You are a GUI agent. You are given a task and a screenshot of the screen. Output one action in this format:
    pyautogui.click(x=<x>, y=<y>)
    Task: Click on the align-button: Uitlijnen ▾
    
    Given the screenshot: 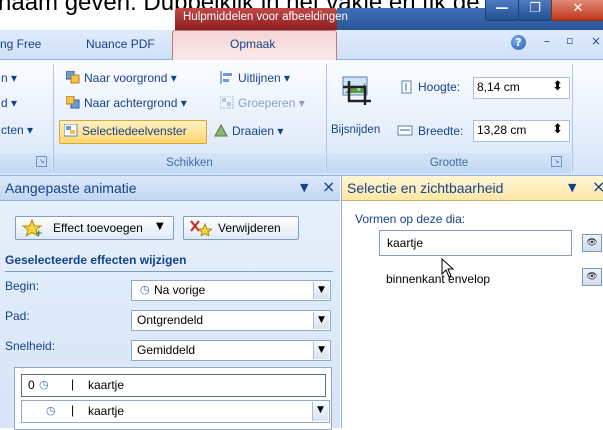 What is the action you would take?
    pyautogui.click(x=255, y=78)
    